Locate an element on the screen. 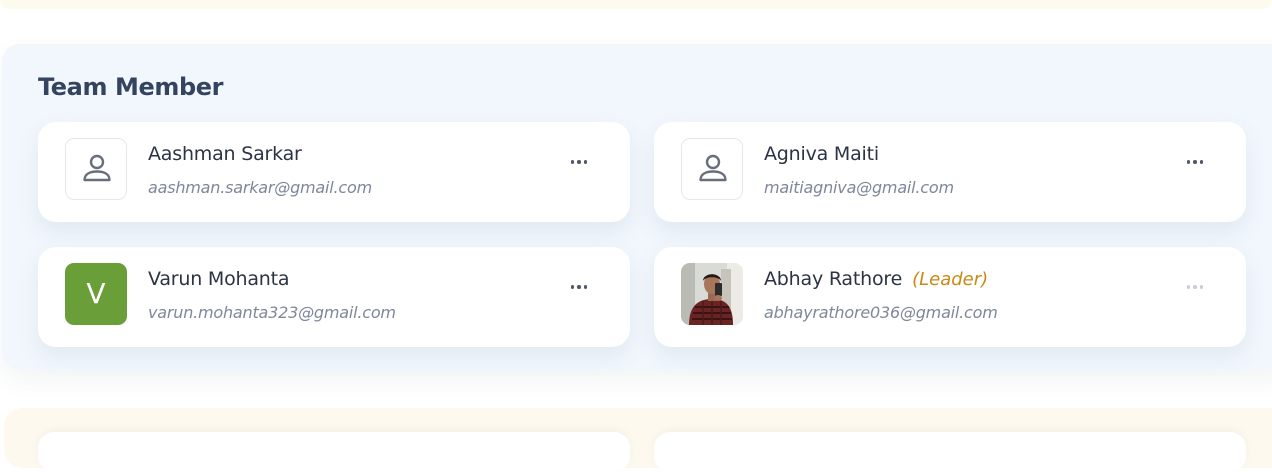  member-email: aashman.sarkar@gmail.com is located at coordinates (260, 187).